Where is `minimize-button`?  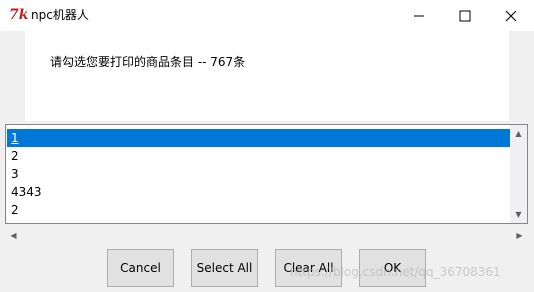 minimize-button is located at coordinates (419, 15).